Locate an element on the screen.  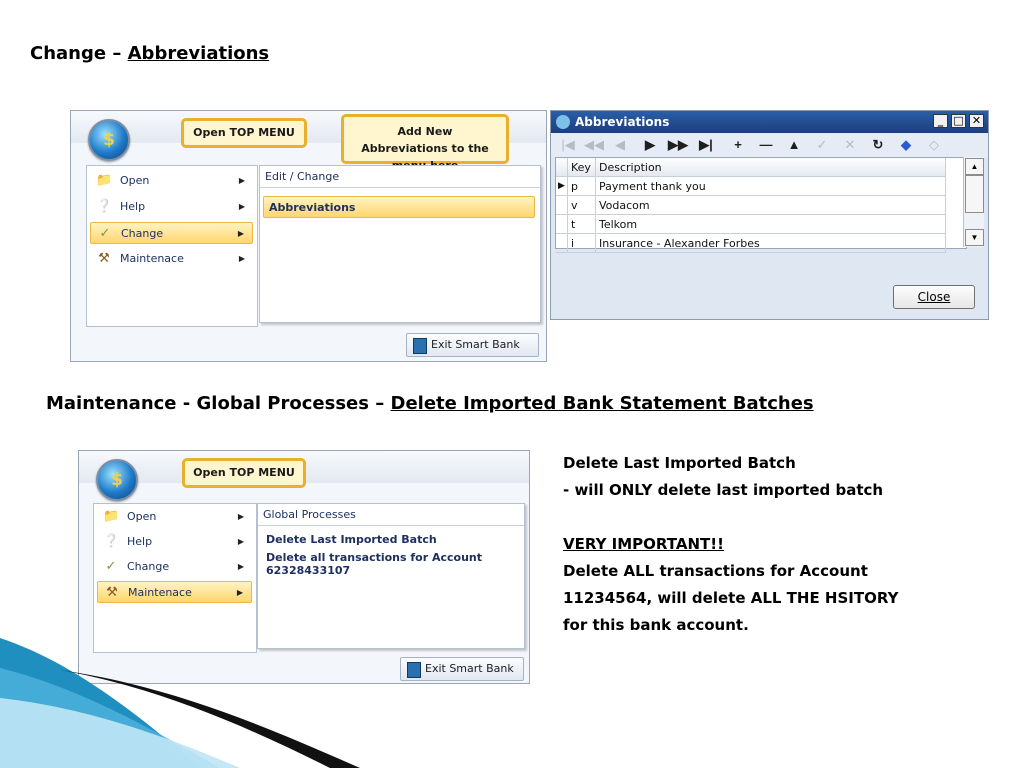
window-app-icon is located at coordinates (563, 122).